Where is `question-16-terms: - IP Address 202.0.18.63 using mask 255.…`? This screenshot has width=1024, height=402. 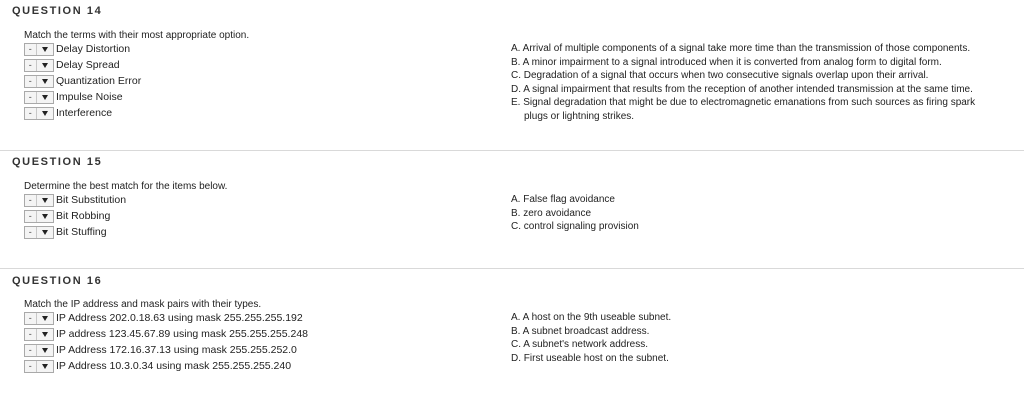
question-16-terms: - IP Address 202.0.18.63 using mask 255.… is located at coordinates (166, 342).